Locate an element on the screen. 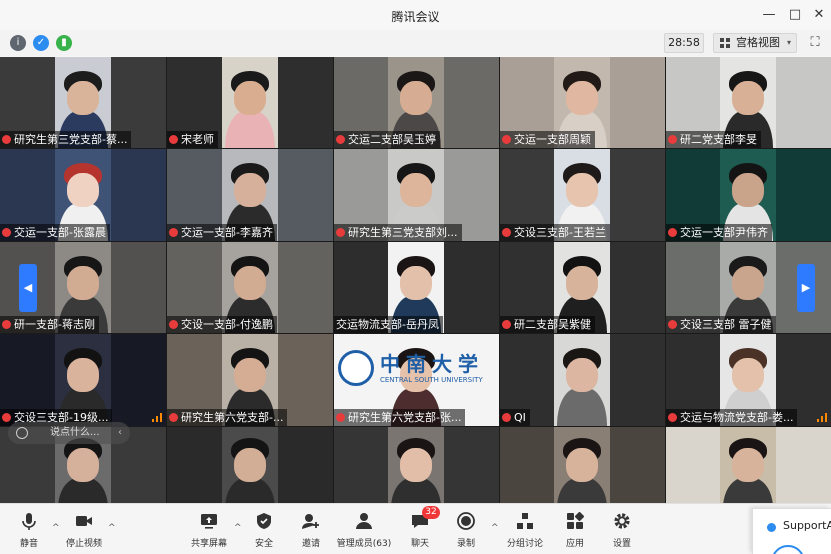  invite-label: 邀请 is located at coordinates (310, 544).